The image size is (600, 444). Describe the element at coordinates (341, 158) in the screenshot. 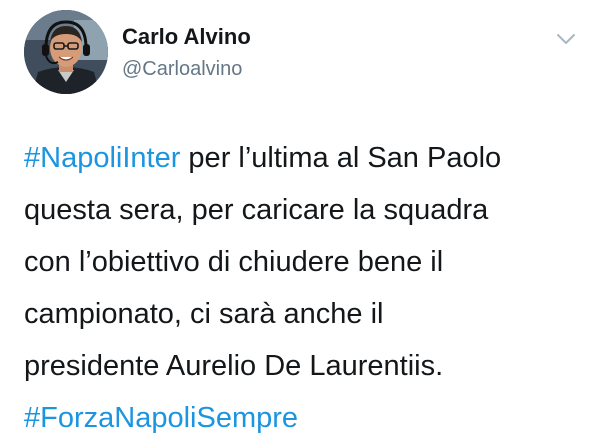

I see `tweet-line-text: per l’ultima al San Paolo` at that location.